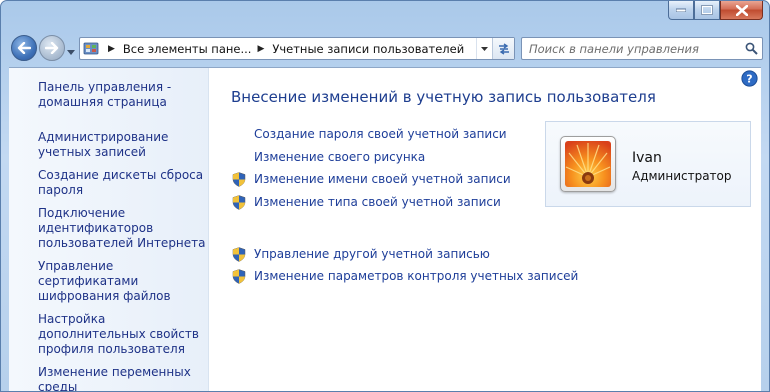 The height and width of the screenshot is (392, 770). I want to click on search-input, so click(634, 48).